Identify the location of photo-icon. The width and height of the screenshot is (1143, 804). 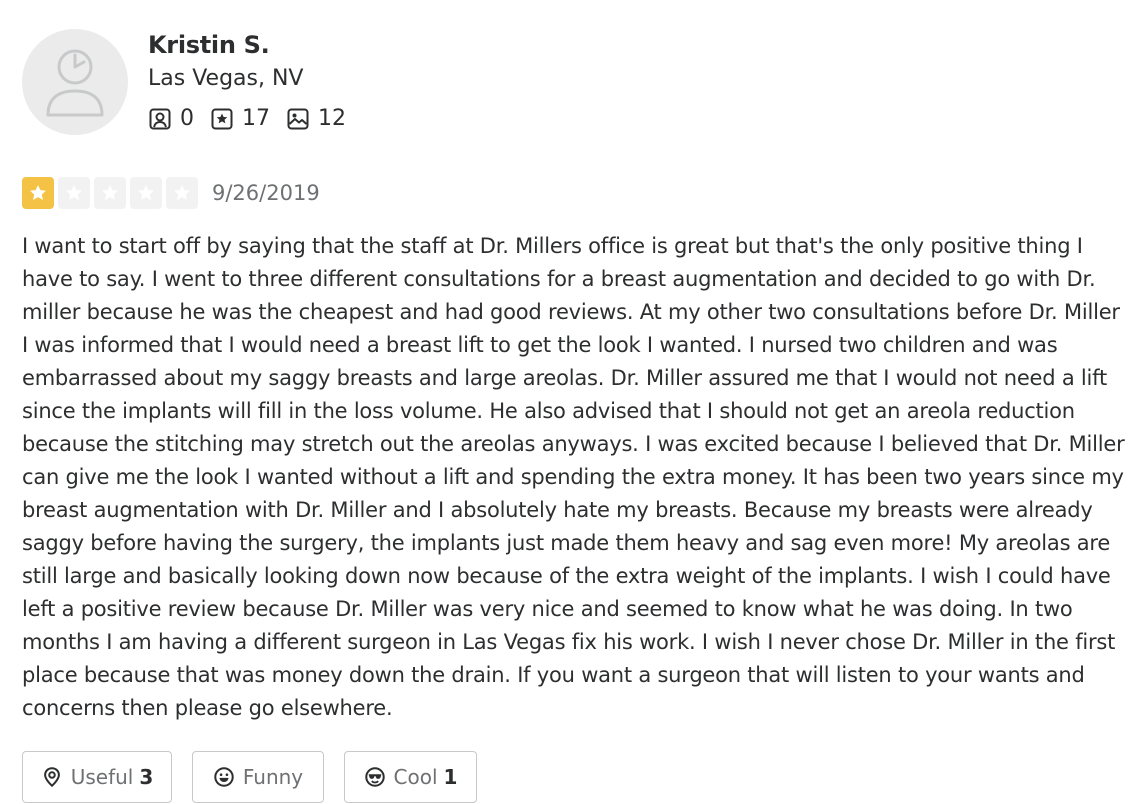
(298, 118).